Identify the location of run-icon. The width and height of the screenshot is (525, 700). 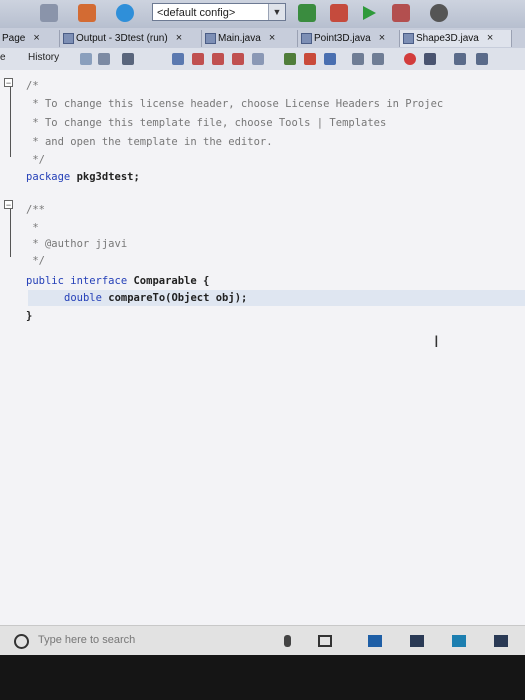
(369, 13).